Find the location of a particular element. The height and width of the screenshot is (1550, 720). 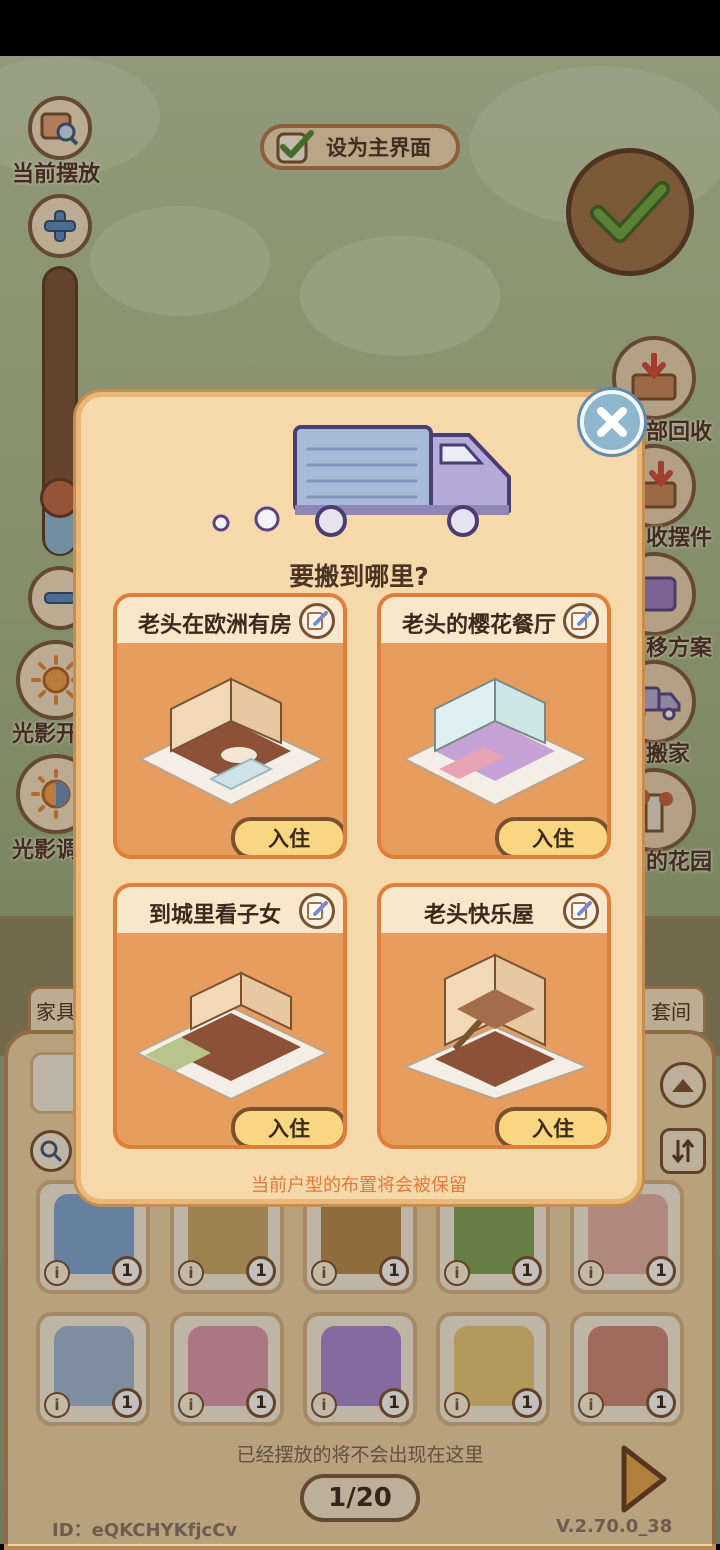

house-preview-europe is located at coordinates (232, 742).